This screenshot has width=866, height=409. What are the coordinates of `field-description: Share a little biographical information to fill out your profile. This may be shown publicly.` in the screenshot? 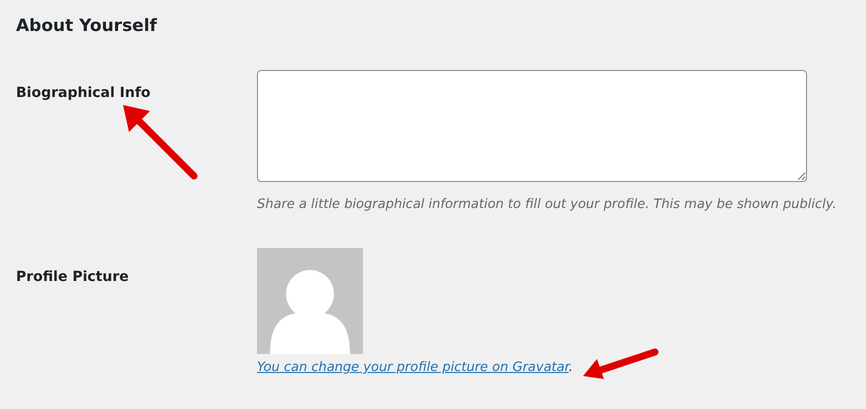 It's located at (547, 205).